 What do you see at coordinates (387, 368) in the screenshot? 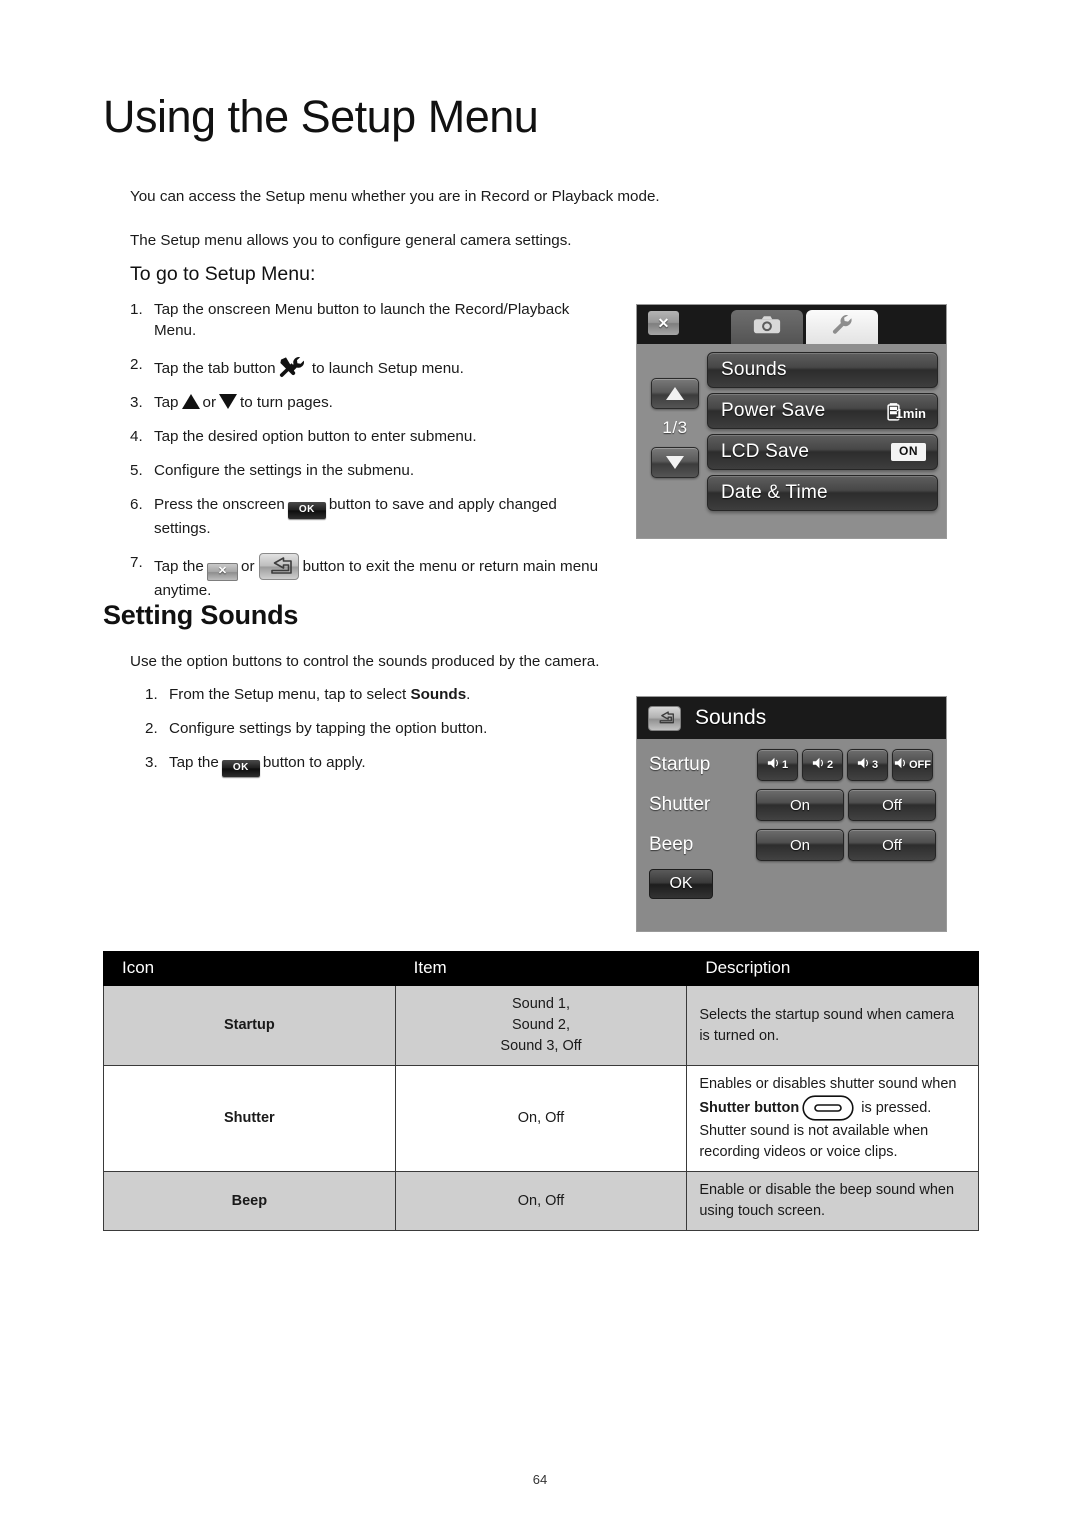
I see `step-text-tail: to launch Setup menu.` at bounding box center [387, 368].